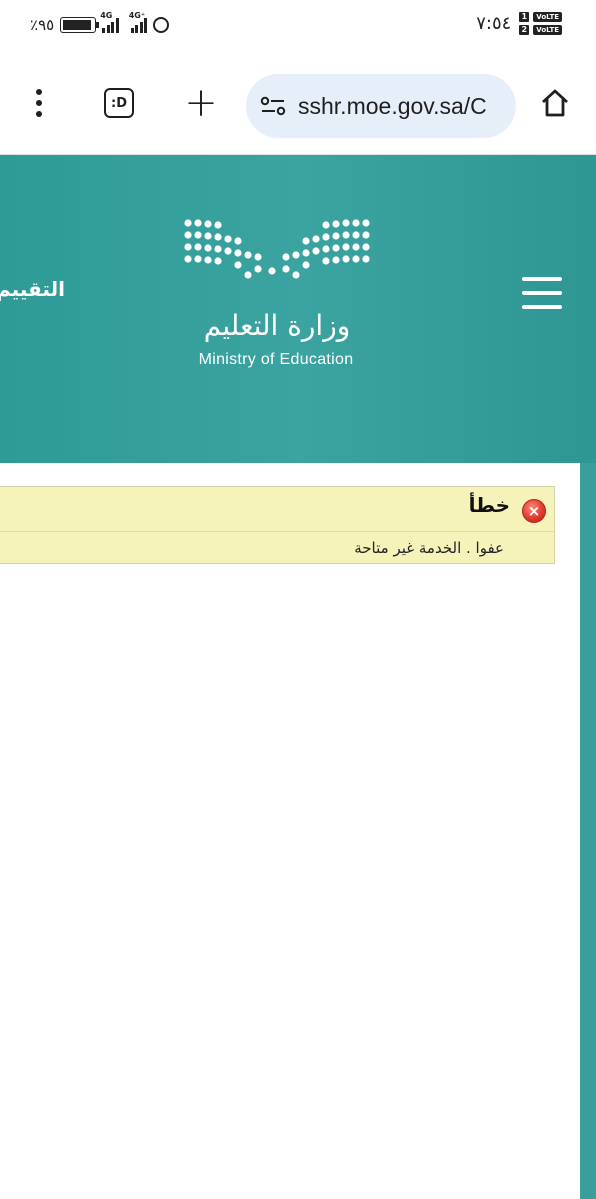 Image resolution: width=596 pixels, height=1199 pixels. I want to click on error-message: عفوا . الخدمة غير متاحة, so click(429, 548).